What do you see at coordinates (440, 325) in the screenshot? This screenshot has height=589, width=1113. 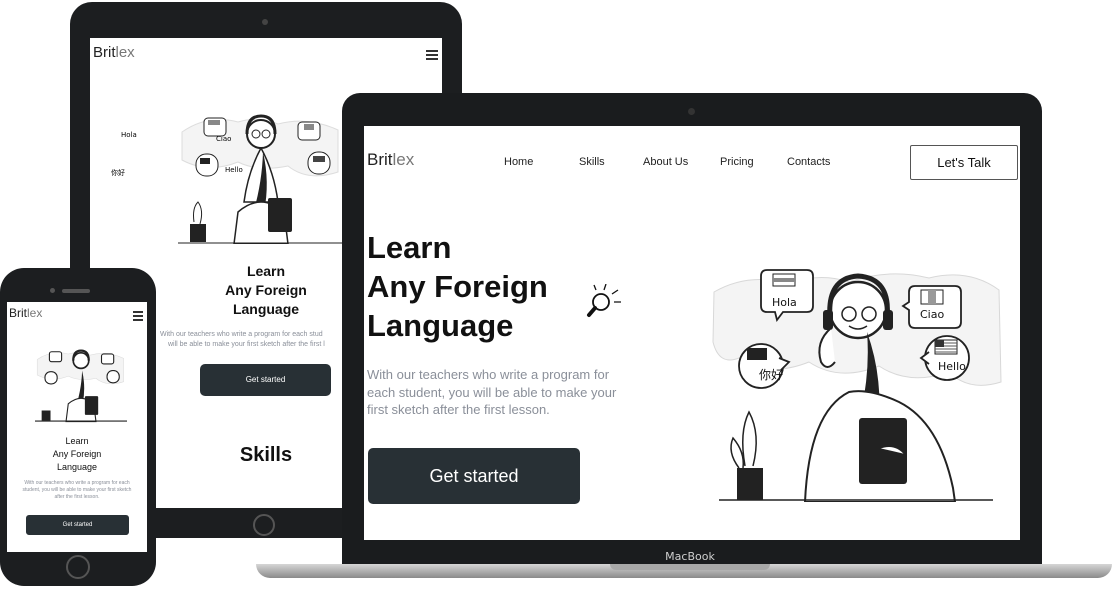 I see `hero-title-line3: Language` at bounding box center [440, 325].